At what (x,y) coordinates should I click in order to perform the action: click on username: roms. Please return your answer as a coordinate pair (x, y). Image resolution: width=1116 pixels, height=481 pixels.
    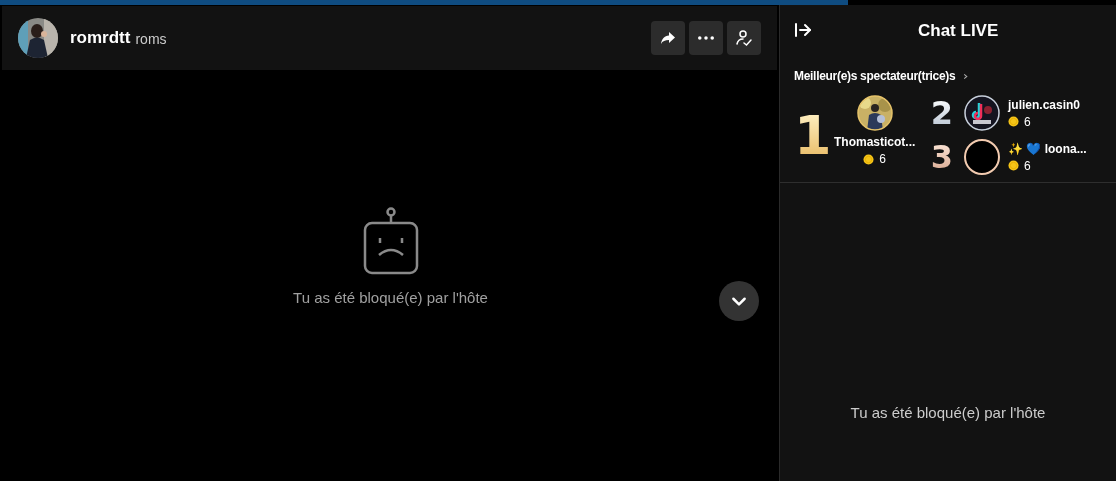
    Looking at the image, I should click on (151, 39).